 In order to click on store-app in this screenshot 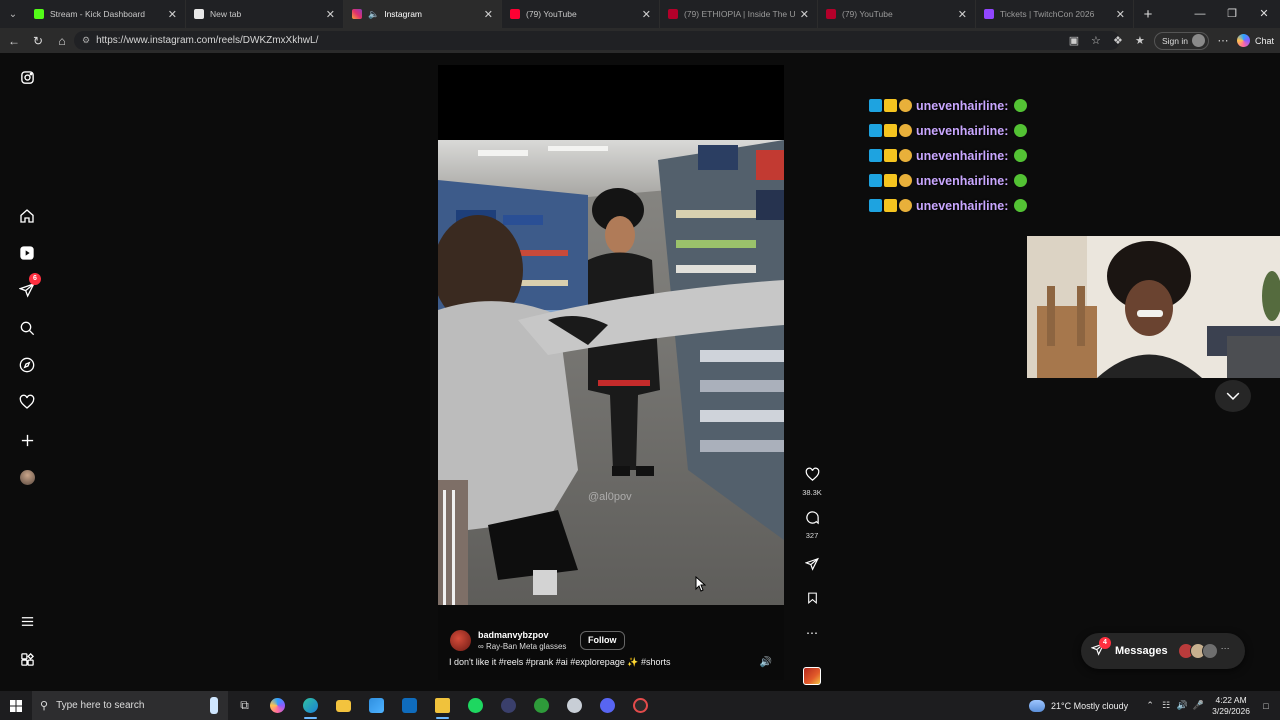, I will do `click(376, 705)`.